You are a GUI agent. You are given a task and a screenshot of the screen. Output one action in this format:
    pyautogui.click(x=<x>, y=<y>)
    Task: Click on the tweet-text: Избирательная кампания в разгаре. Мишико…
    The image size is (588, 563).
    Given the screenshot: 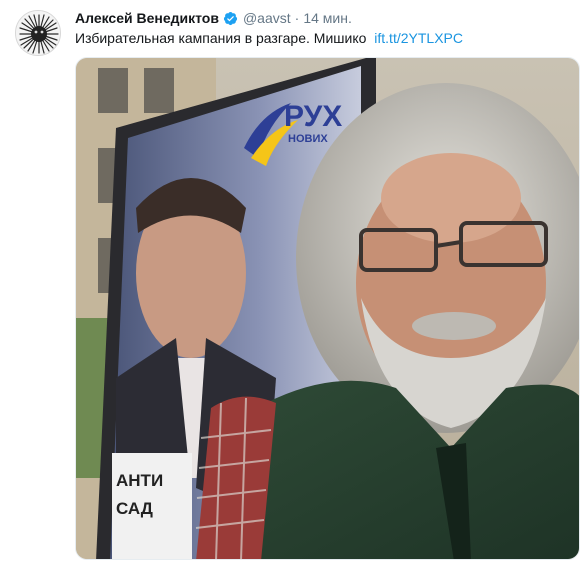 What is the action you would take?
    pyautogui.click(x=269, y=38)
    